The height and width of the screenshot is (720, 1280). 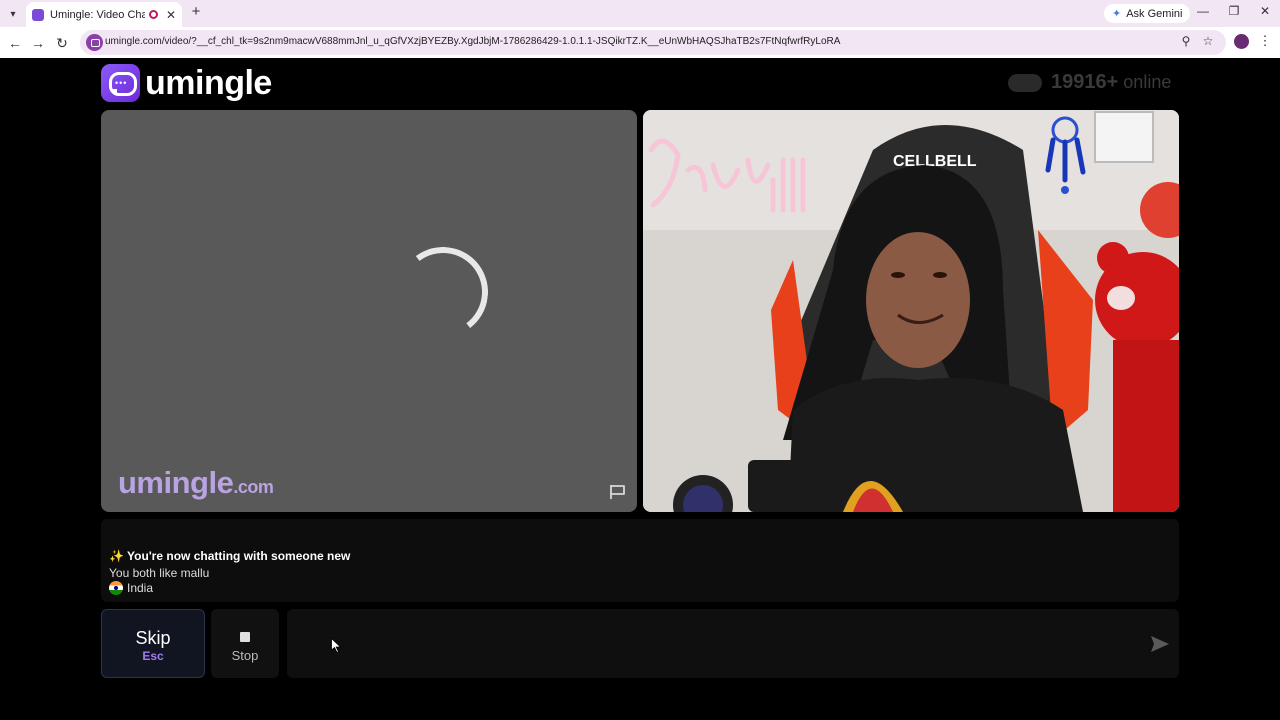 What do you see at coordinates (1154, 13) in the screenshot?
I see `ask-gemini-label: Ask Gemini` at bounding box center [1154, 13].